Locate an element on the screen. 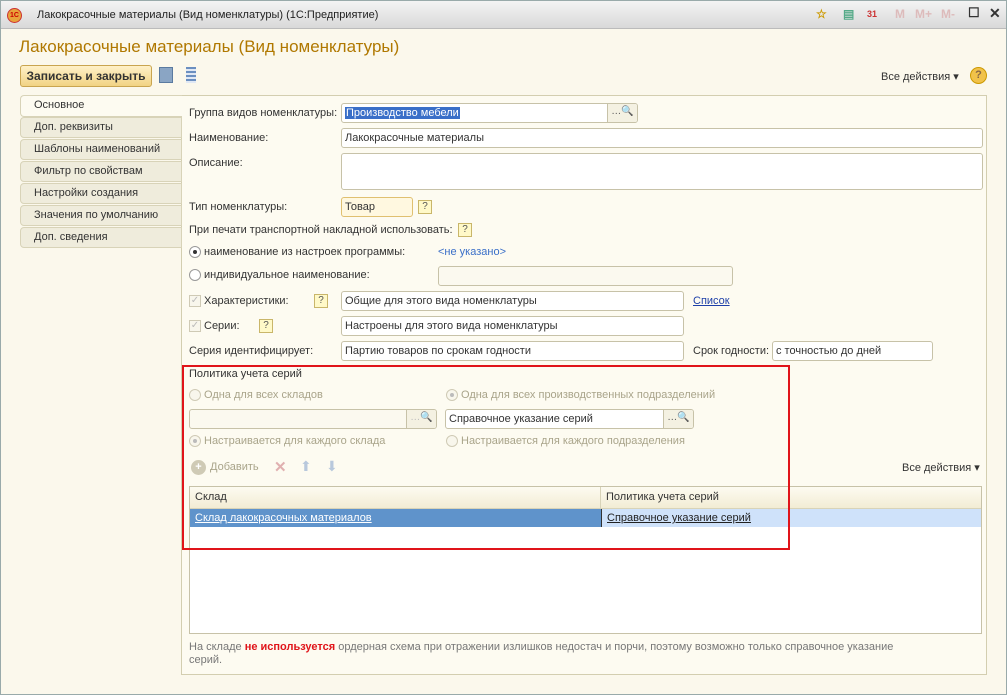 This screenshot has height=695, width=1007. save-icon is located at coordinates (166, 75).